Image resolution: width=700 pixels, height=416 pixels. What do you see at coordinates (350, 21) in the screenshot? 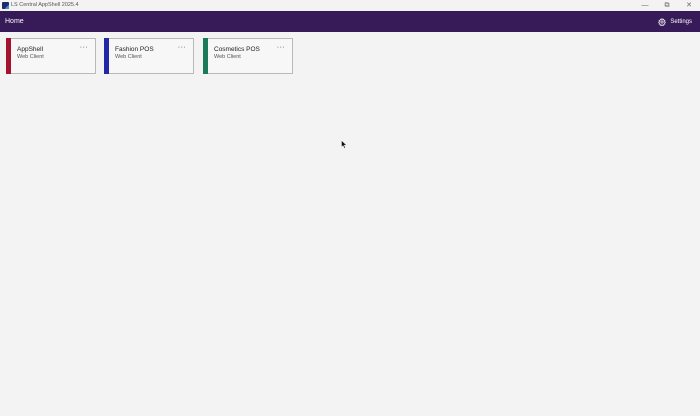
I see `top-nav-bar: Home Settings` at bounding box center [350, 21].